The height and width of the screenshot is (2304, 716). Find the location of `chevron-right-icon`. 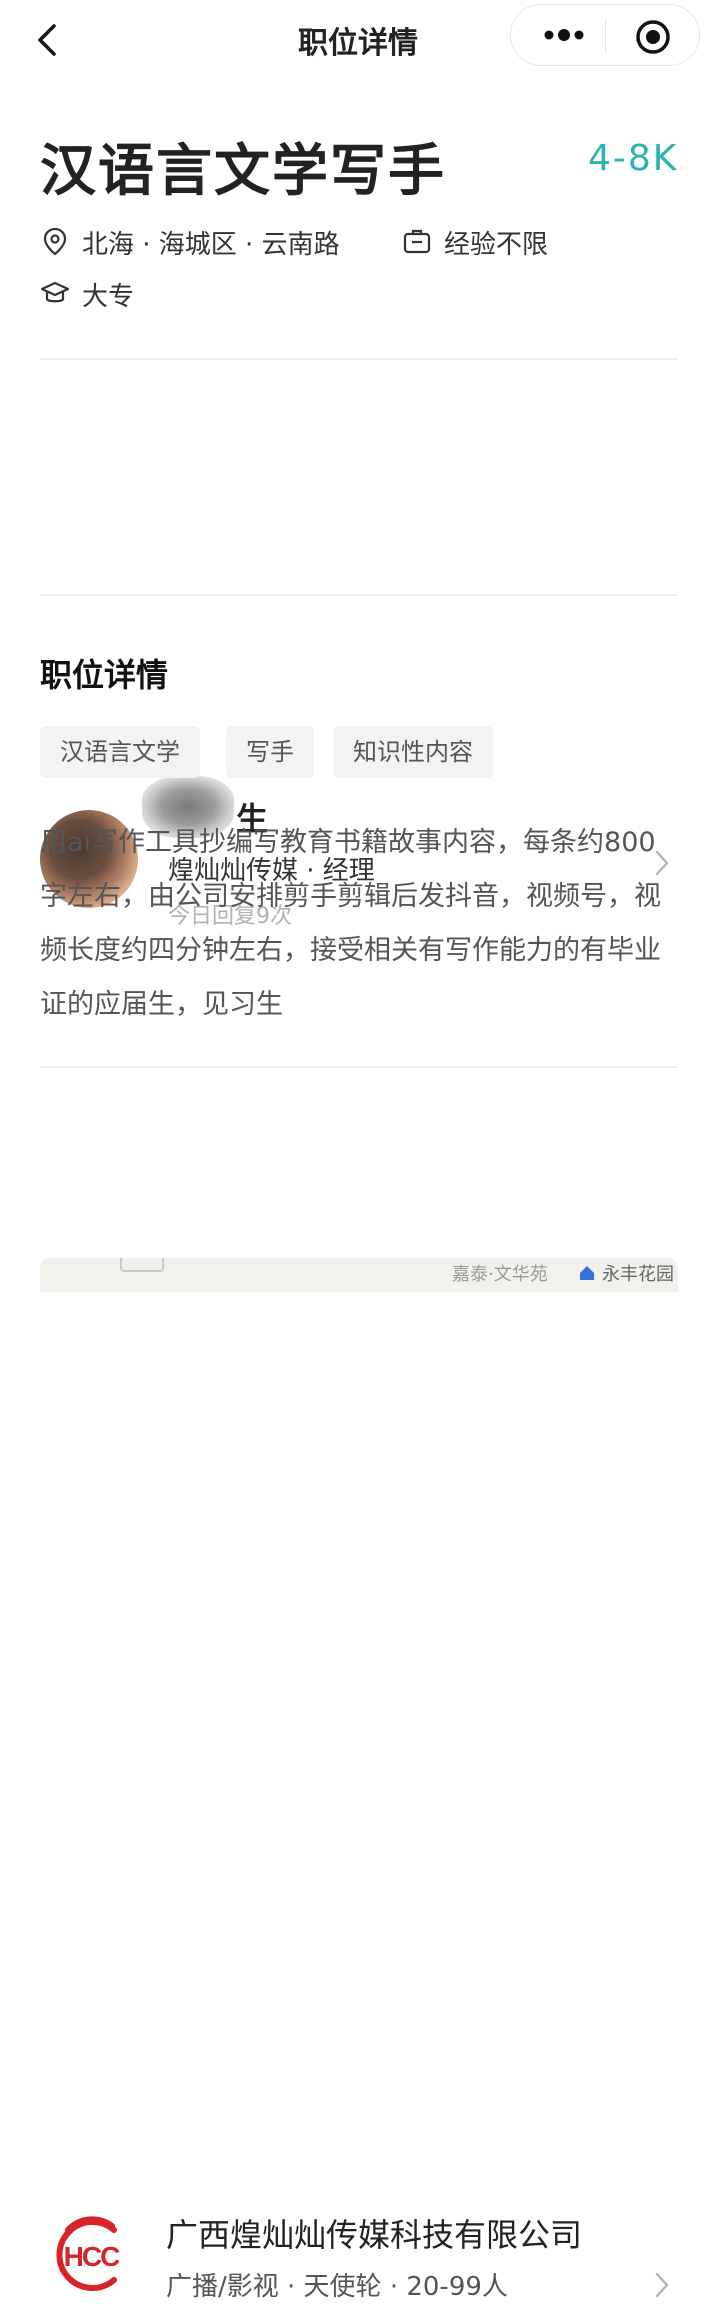

chevron-right-icon is located at coordinates (662, 2285).